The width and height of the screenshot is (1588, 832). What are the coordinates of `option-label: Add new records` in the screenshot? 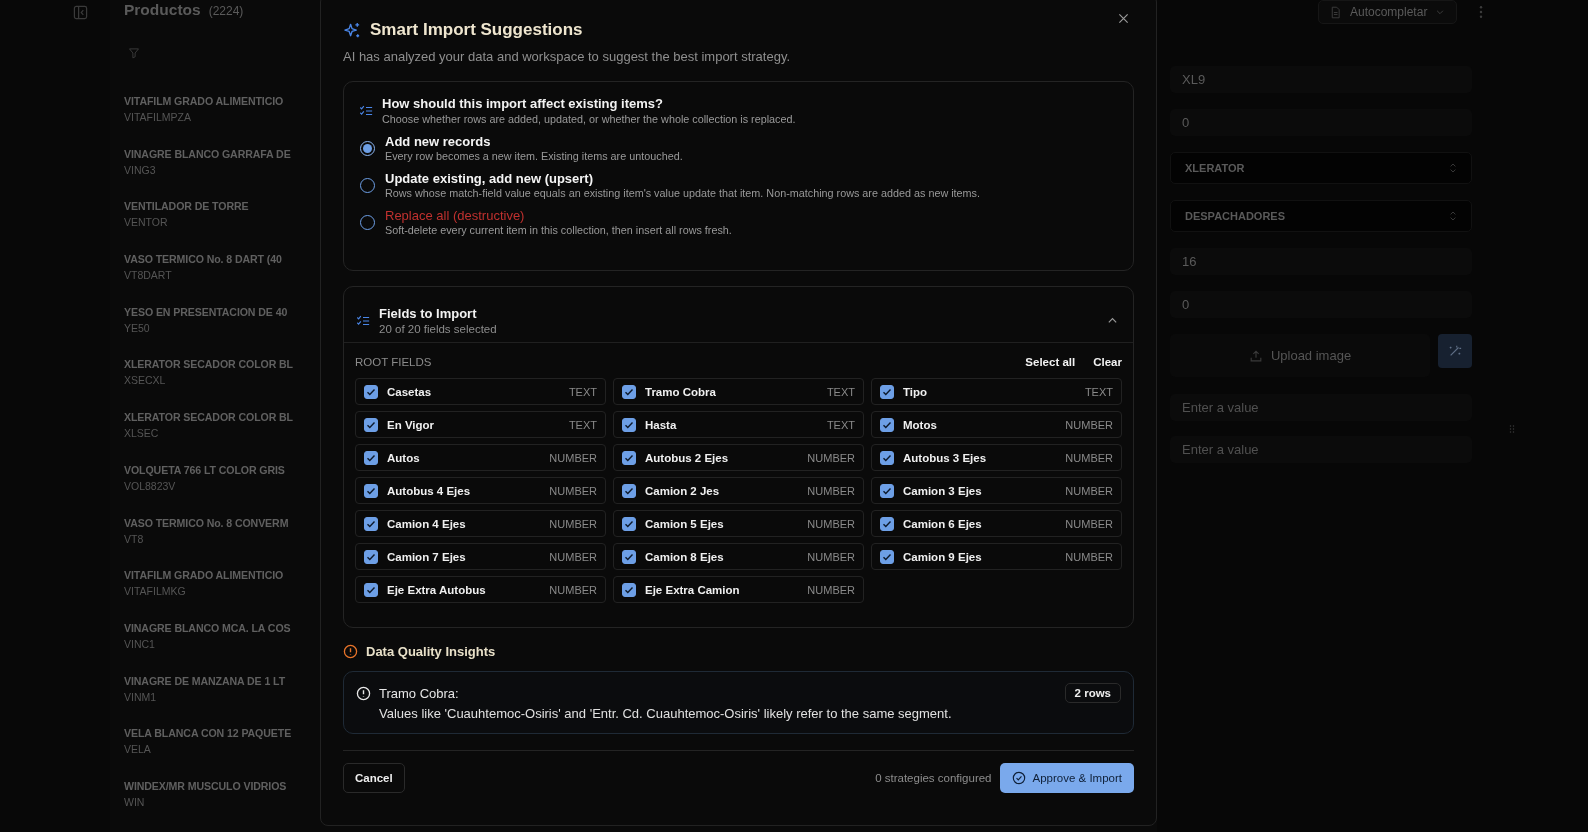 It's located at (534, 141).